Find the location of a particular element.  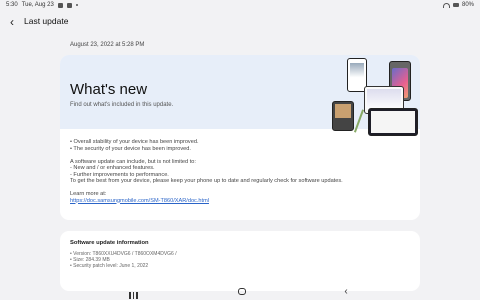

hero-subtitle: Find out what's included in this update. is located at coordinates (122, 105).